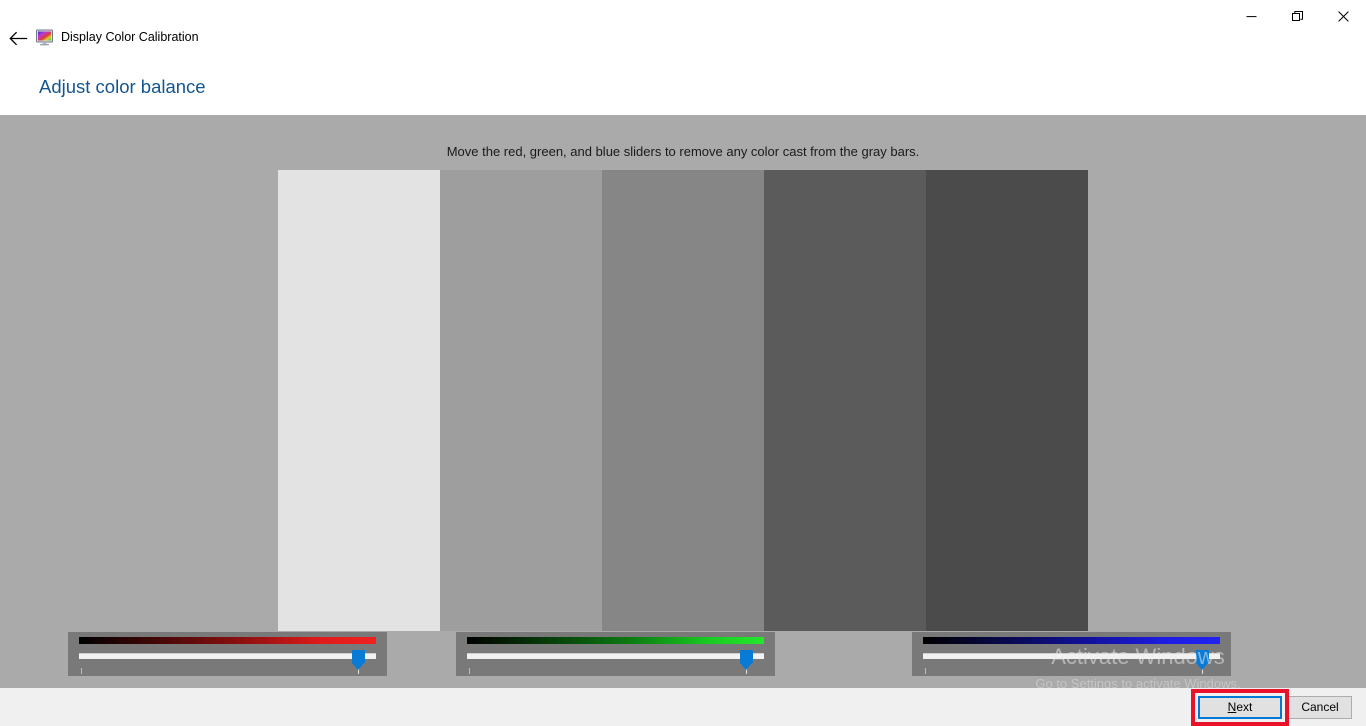 This screenshot has width=1366, height=726. I want to click on green-slider-track, so click(615, 656).